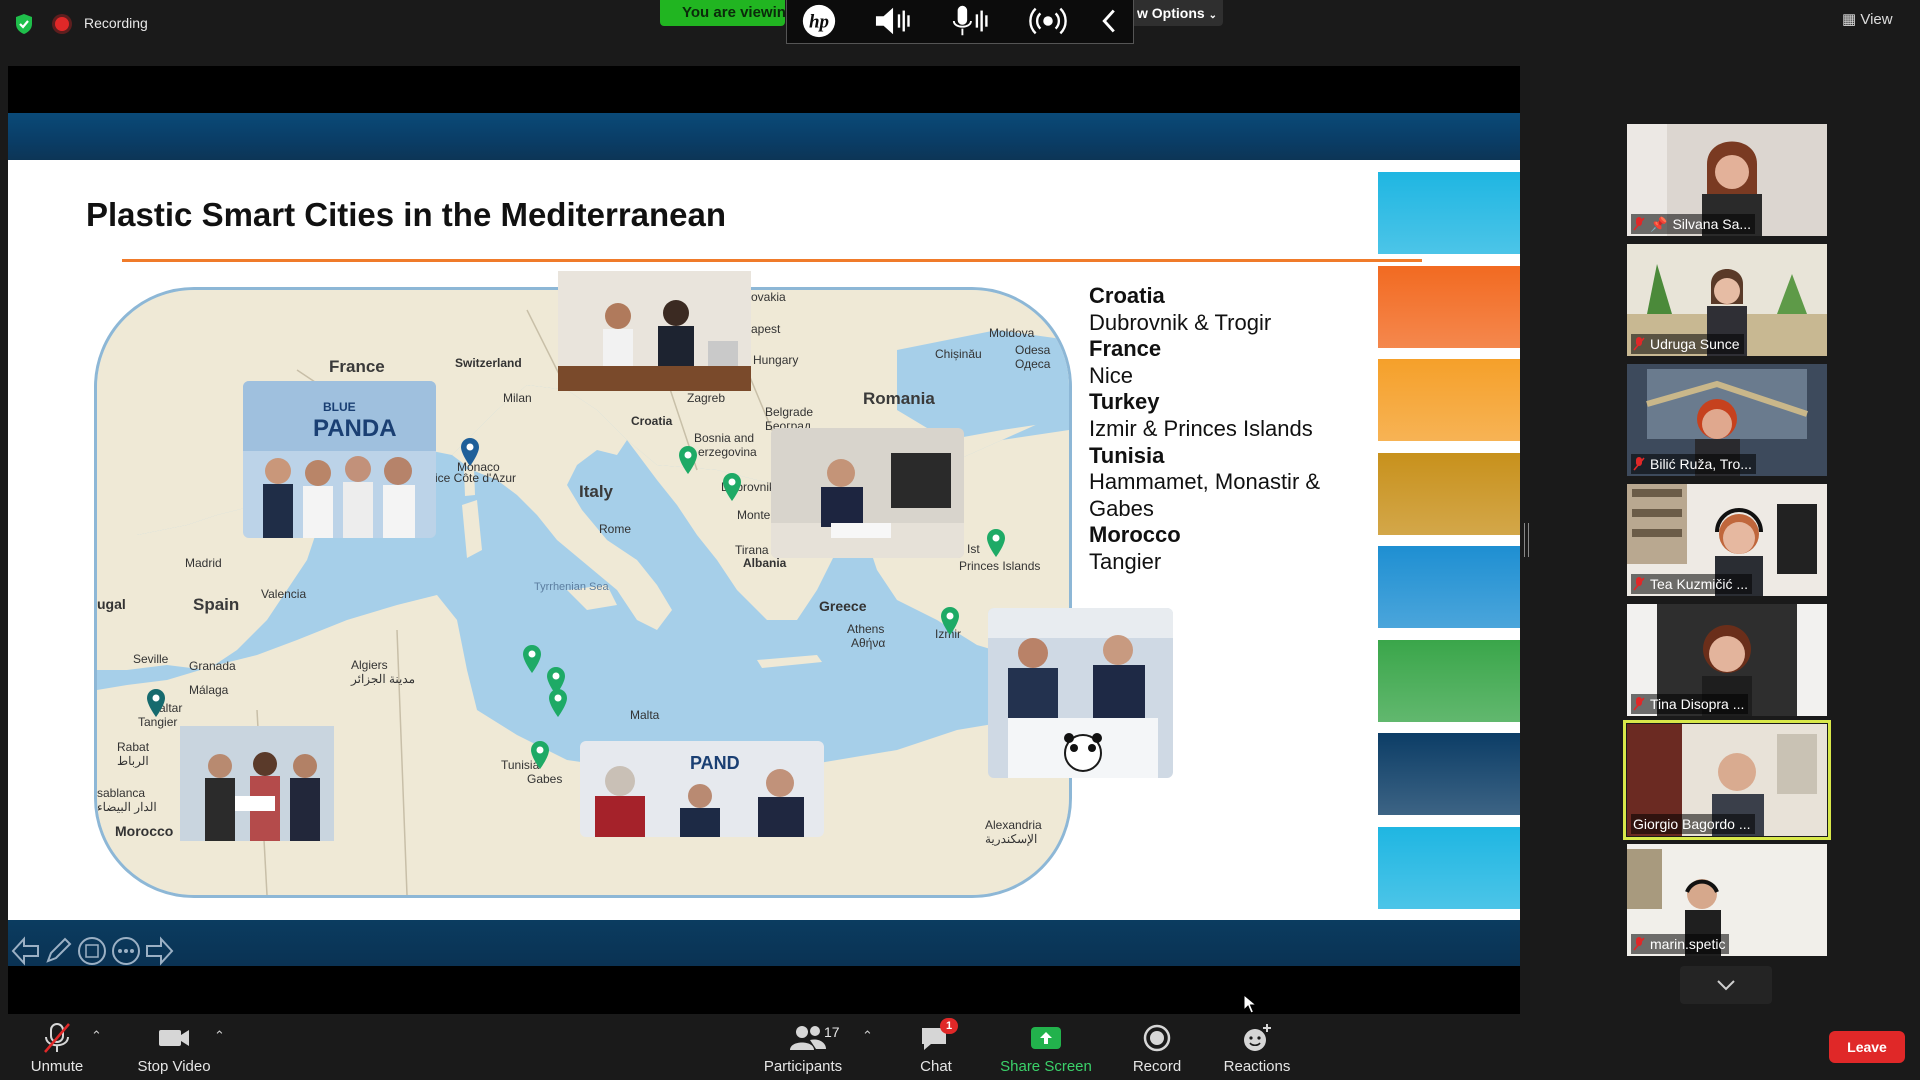 The height and width of the screenshot is (1080, 1920). What do you see at coordinates (571, 587) in the screenshot?
I see `map-label-tyrrhenian-sea: Tyrrhenian Sea` at bounding box center [571, 587].